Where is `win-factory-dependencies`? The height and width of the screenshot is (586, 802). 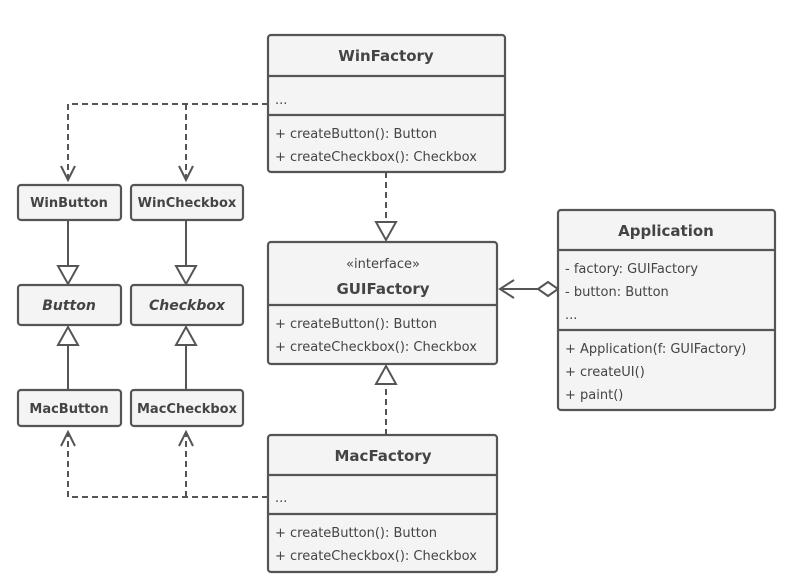
win-factory-dependencies is located at coordinates (164, 143).